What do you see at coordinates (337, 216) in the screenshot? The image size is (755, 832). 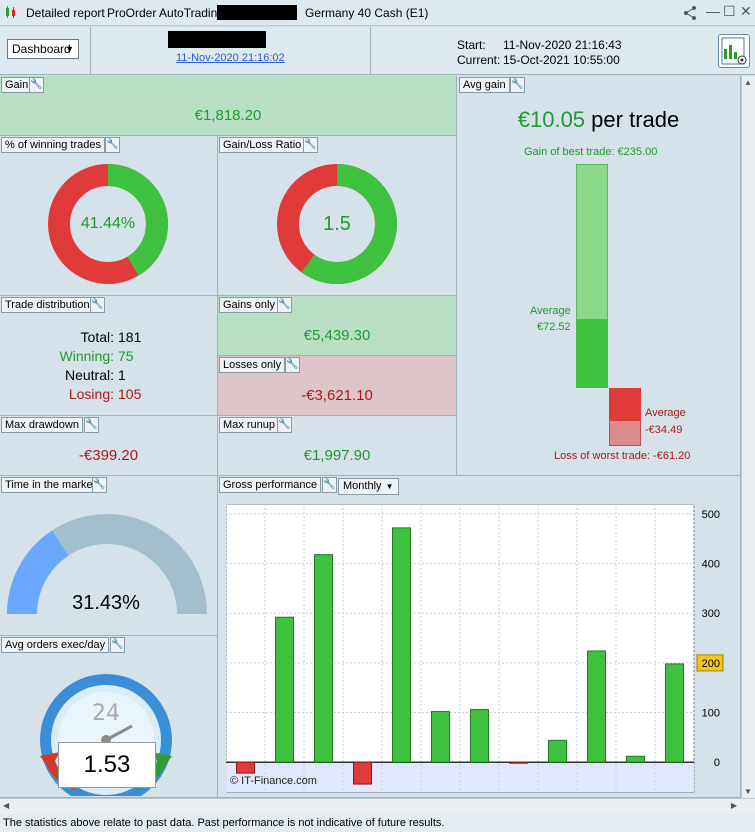 I see `gain-loss-ratio-panel: Gain/Loss Ratio 🔧 1.5` at bounding box center [337, 216].